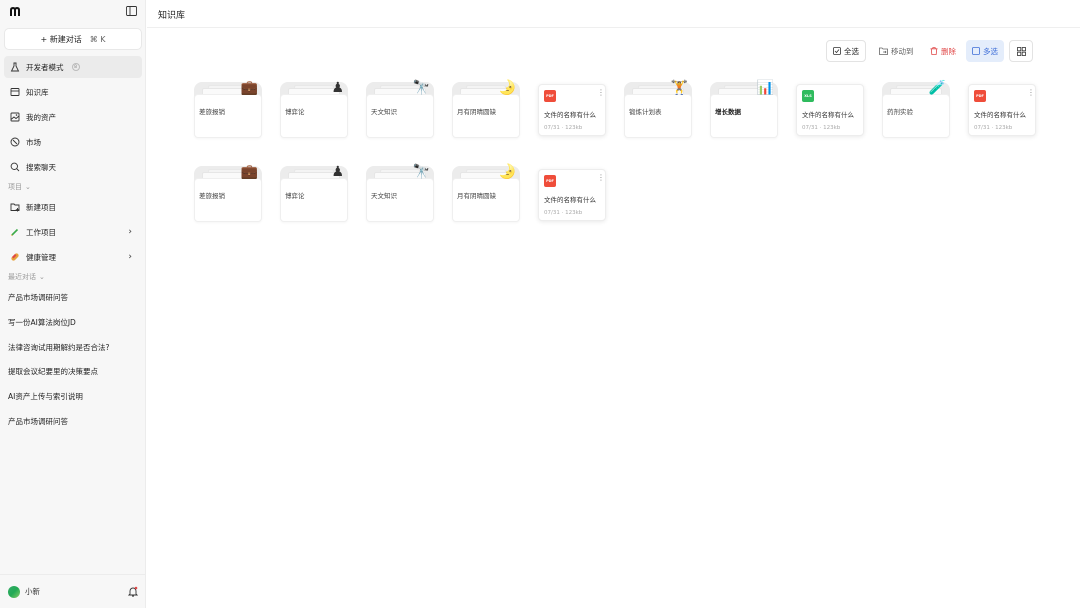  I want to click on recent-chat-item: 写一份AI算法岗位JD, so click(42, 322).